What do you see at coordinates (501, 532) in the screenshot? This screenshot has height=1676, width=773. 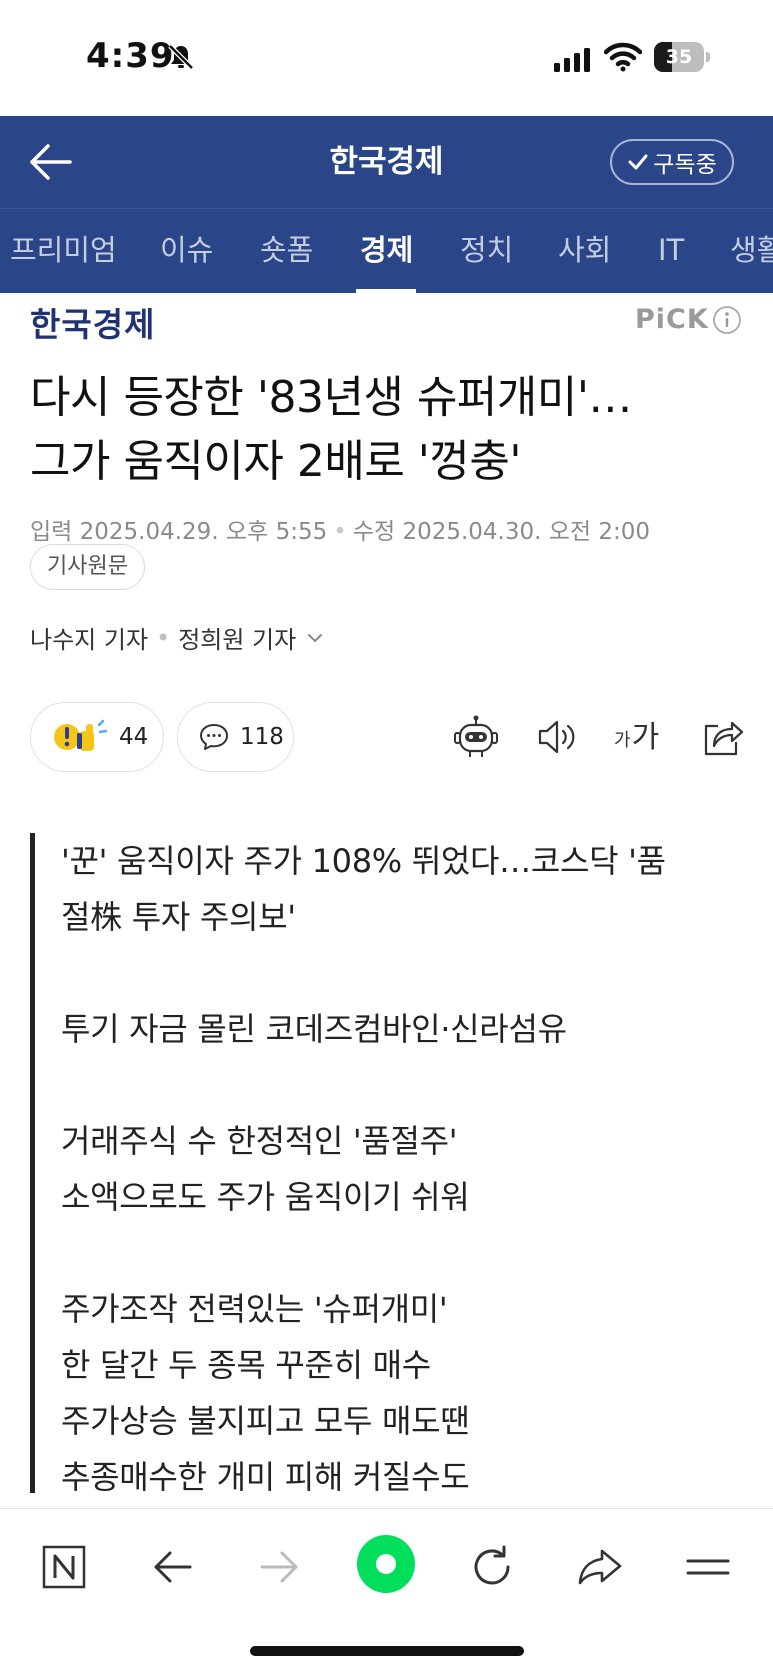 I see `modified-date: 수정 2025.04.30. 오전 2:00` at bounding box center [501, 532].